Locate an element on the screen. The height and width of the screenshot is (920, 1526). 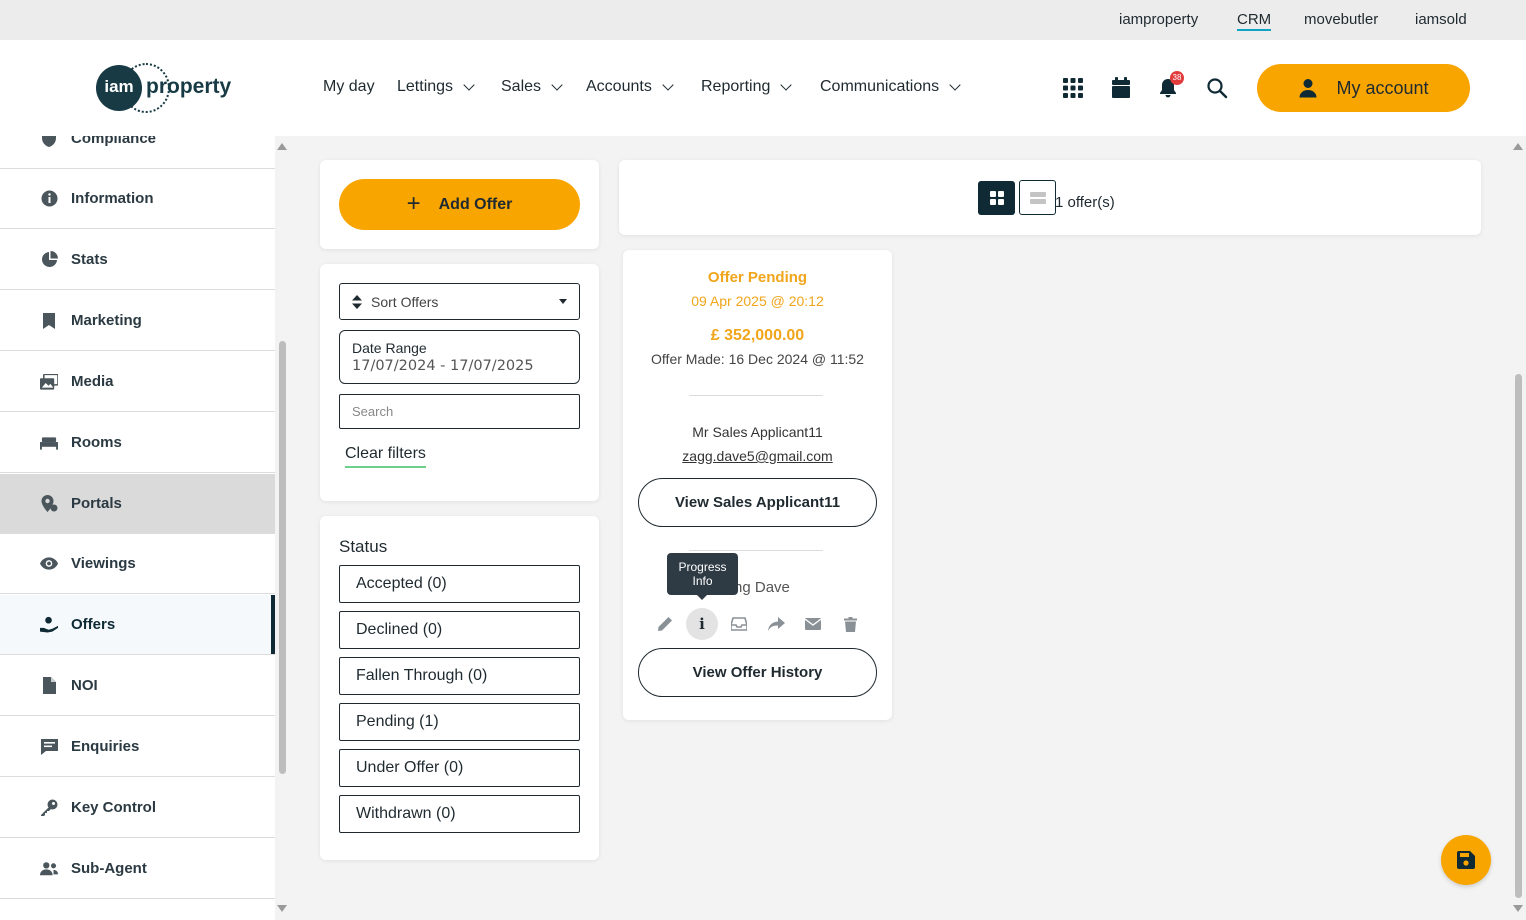
save-button is located at coordinates (1466, 860).